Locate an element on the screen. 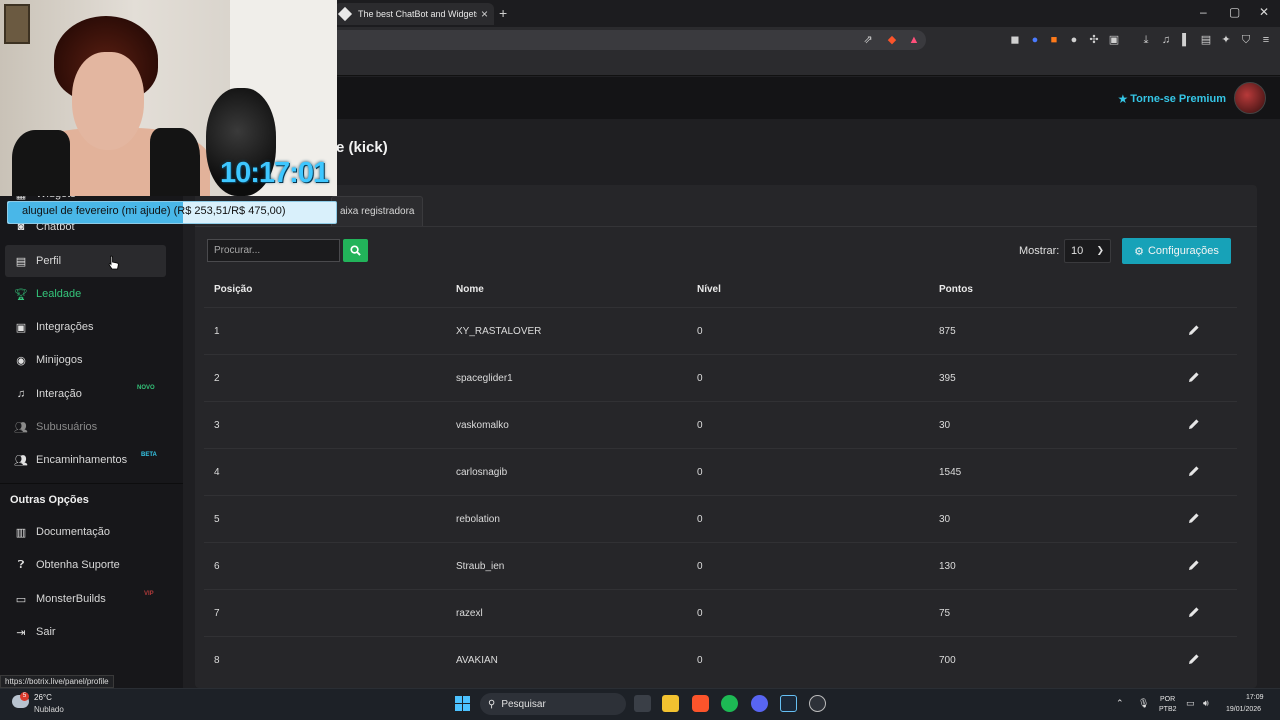 Image resolution: width=1280 pixels, height=720 pixels. taskbar-search: ⚲ Pesquisar is located at coordinates (553, 704).